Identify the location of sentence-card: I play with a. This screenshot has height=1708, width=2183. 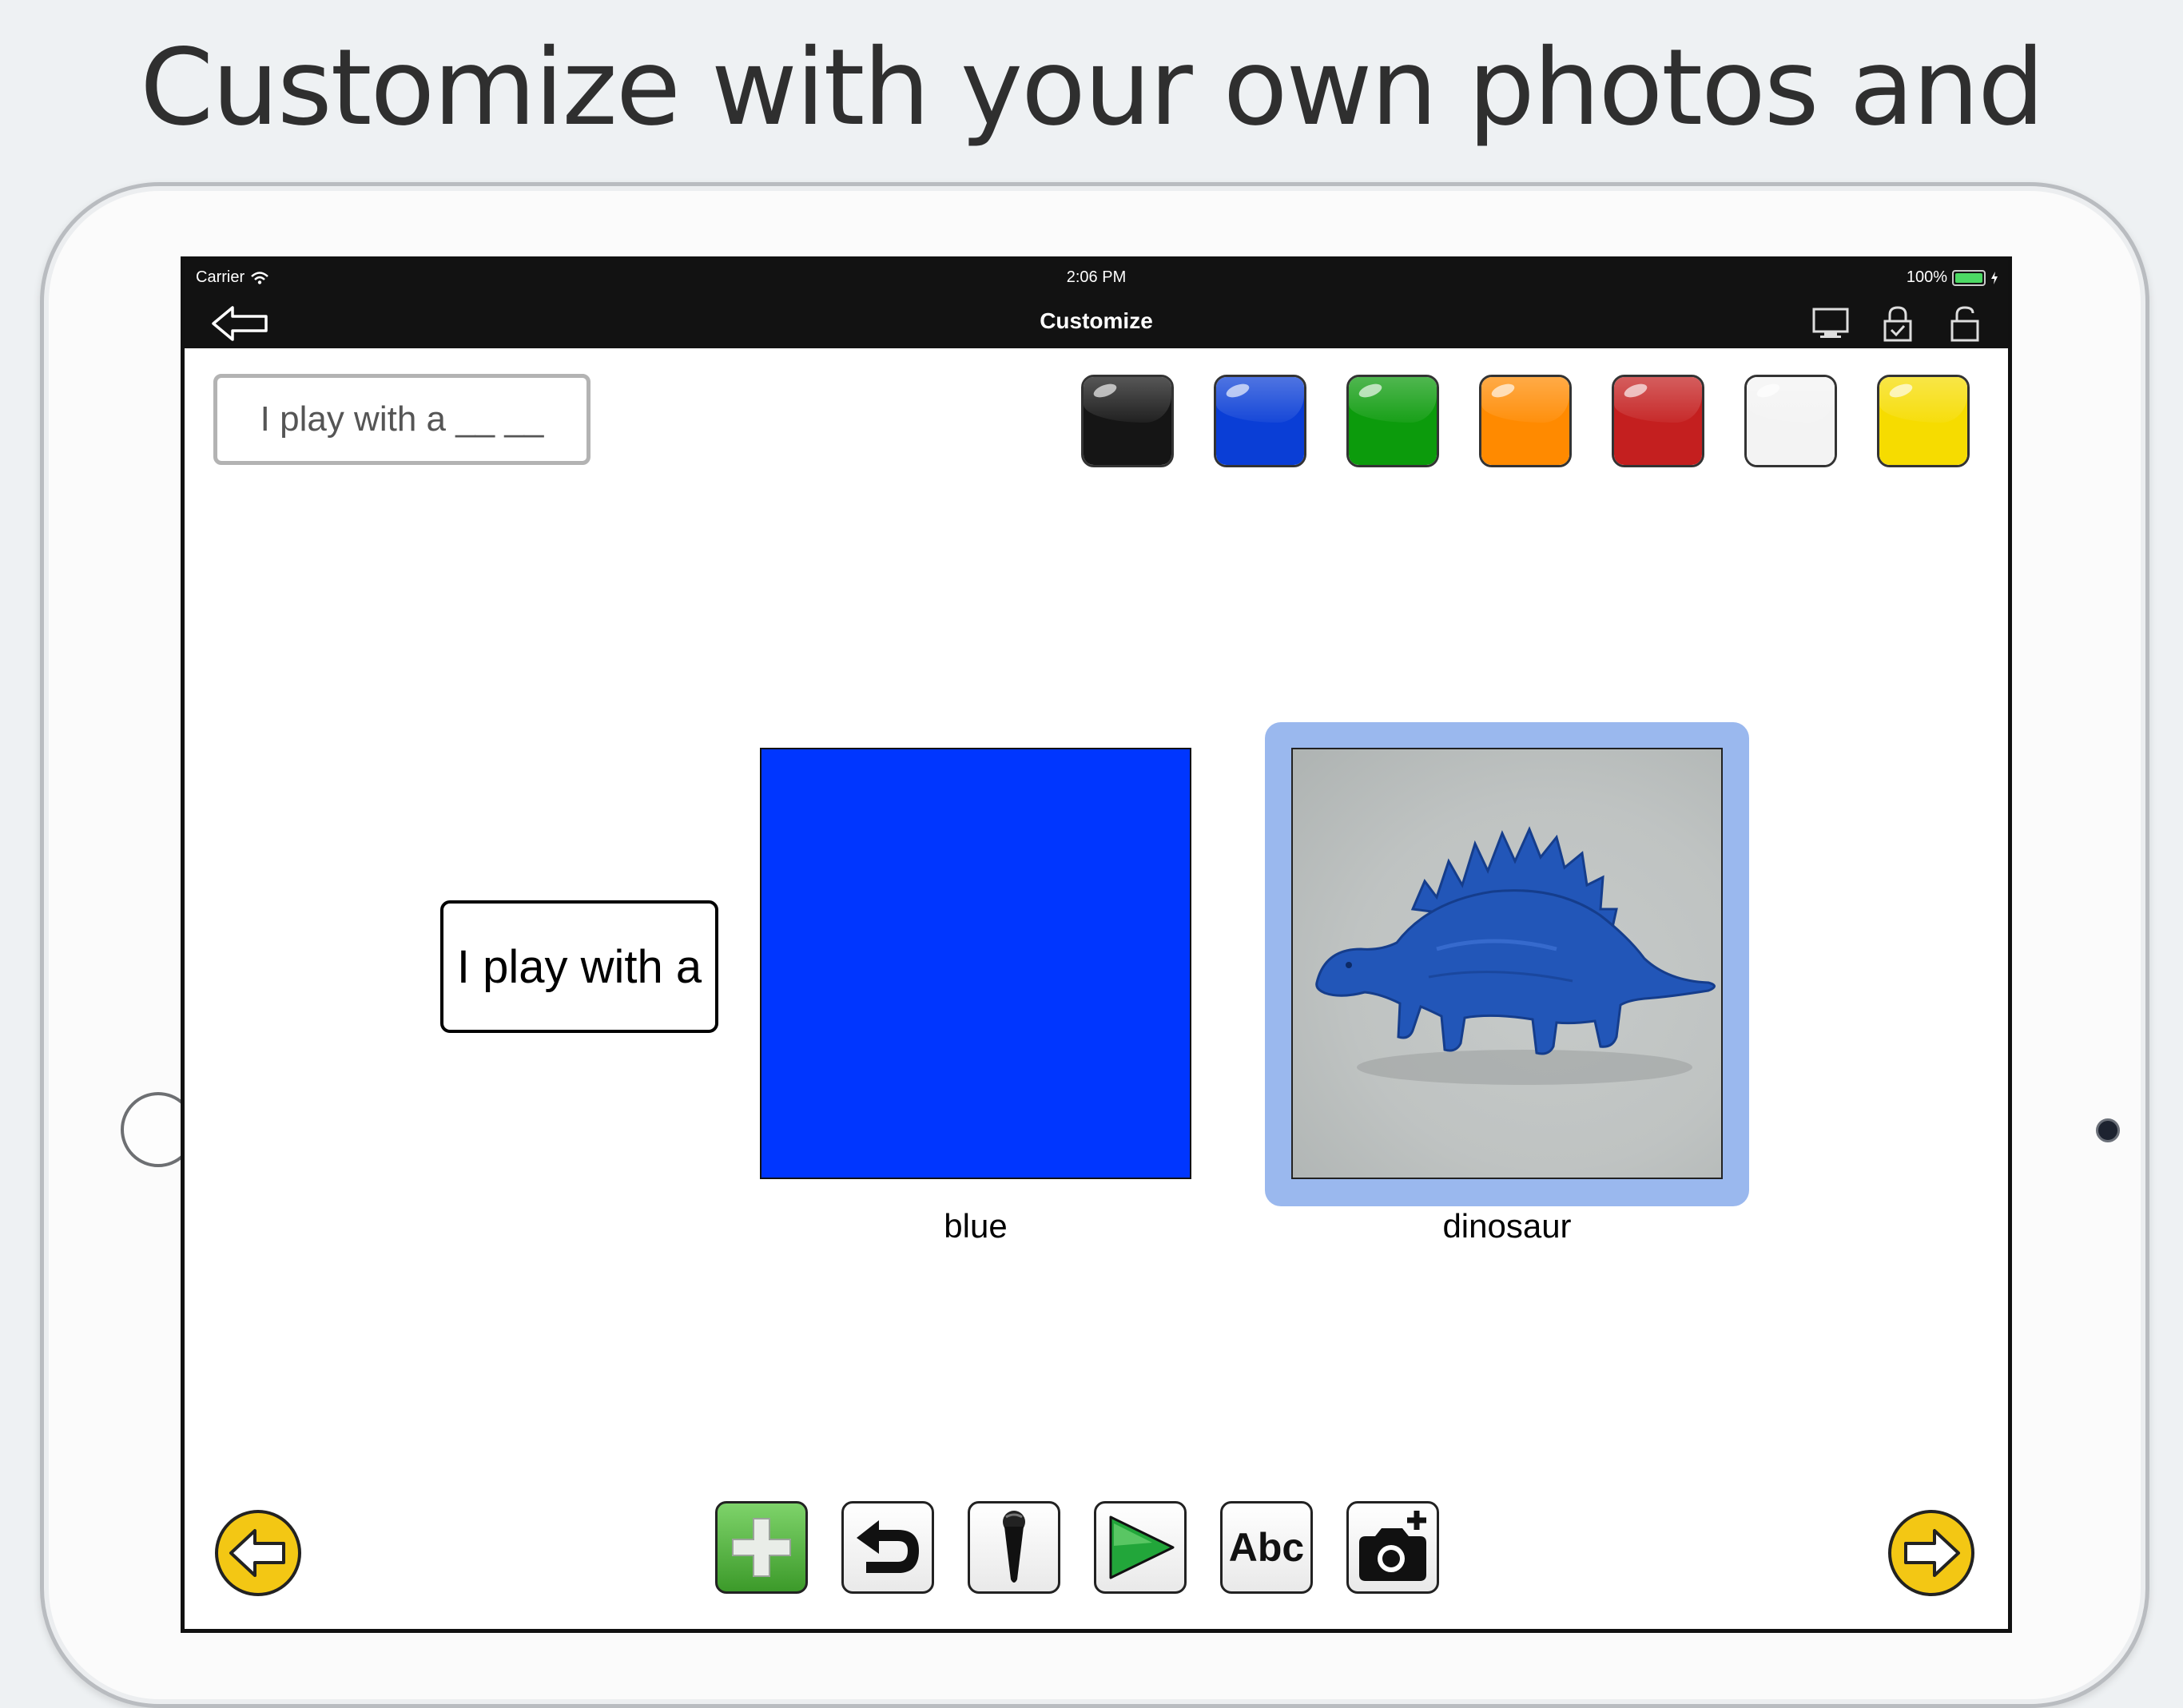
(579, 966).